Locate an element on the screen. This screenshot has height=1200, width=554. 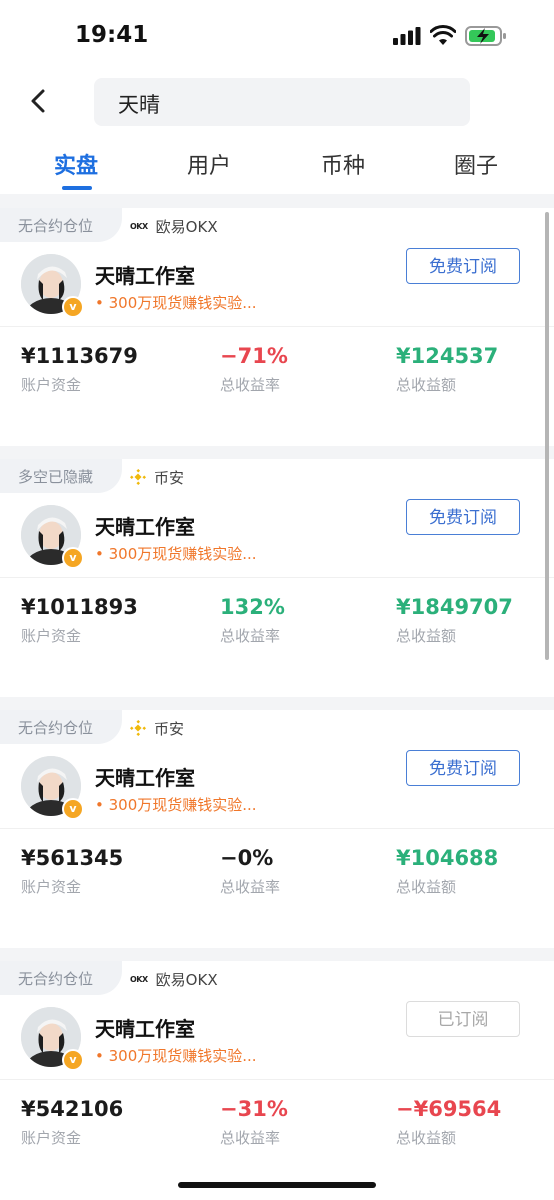
wifi-icon is located at coordinates (443, 35).